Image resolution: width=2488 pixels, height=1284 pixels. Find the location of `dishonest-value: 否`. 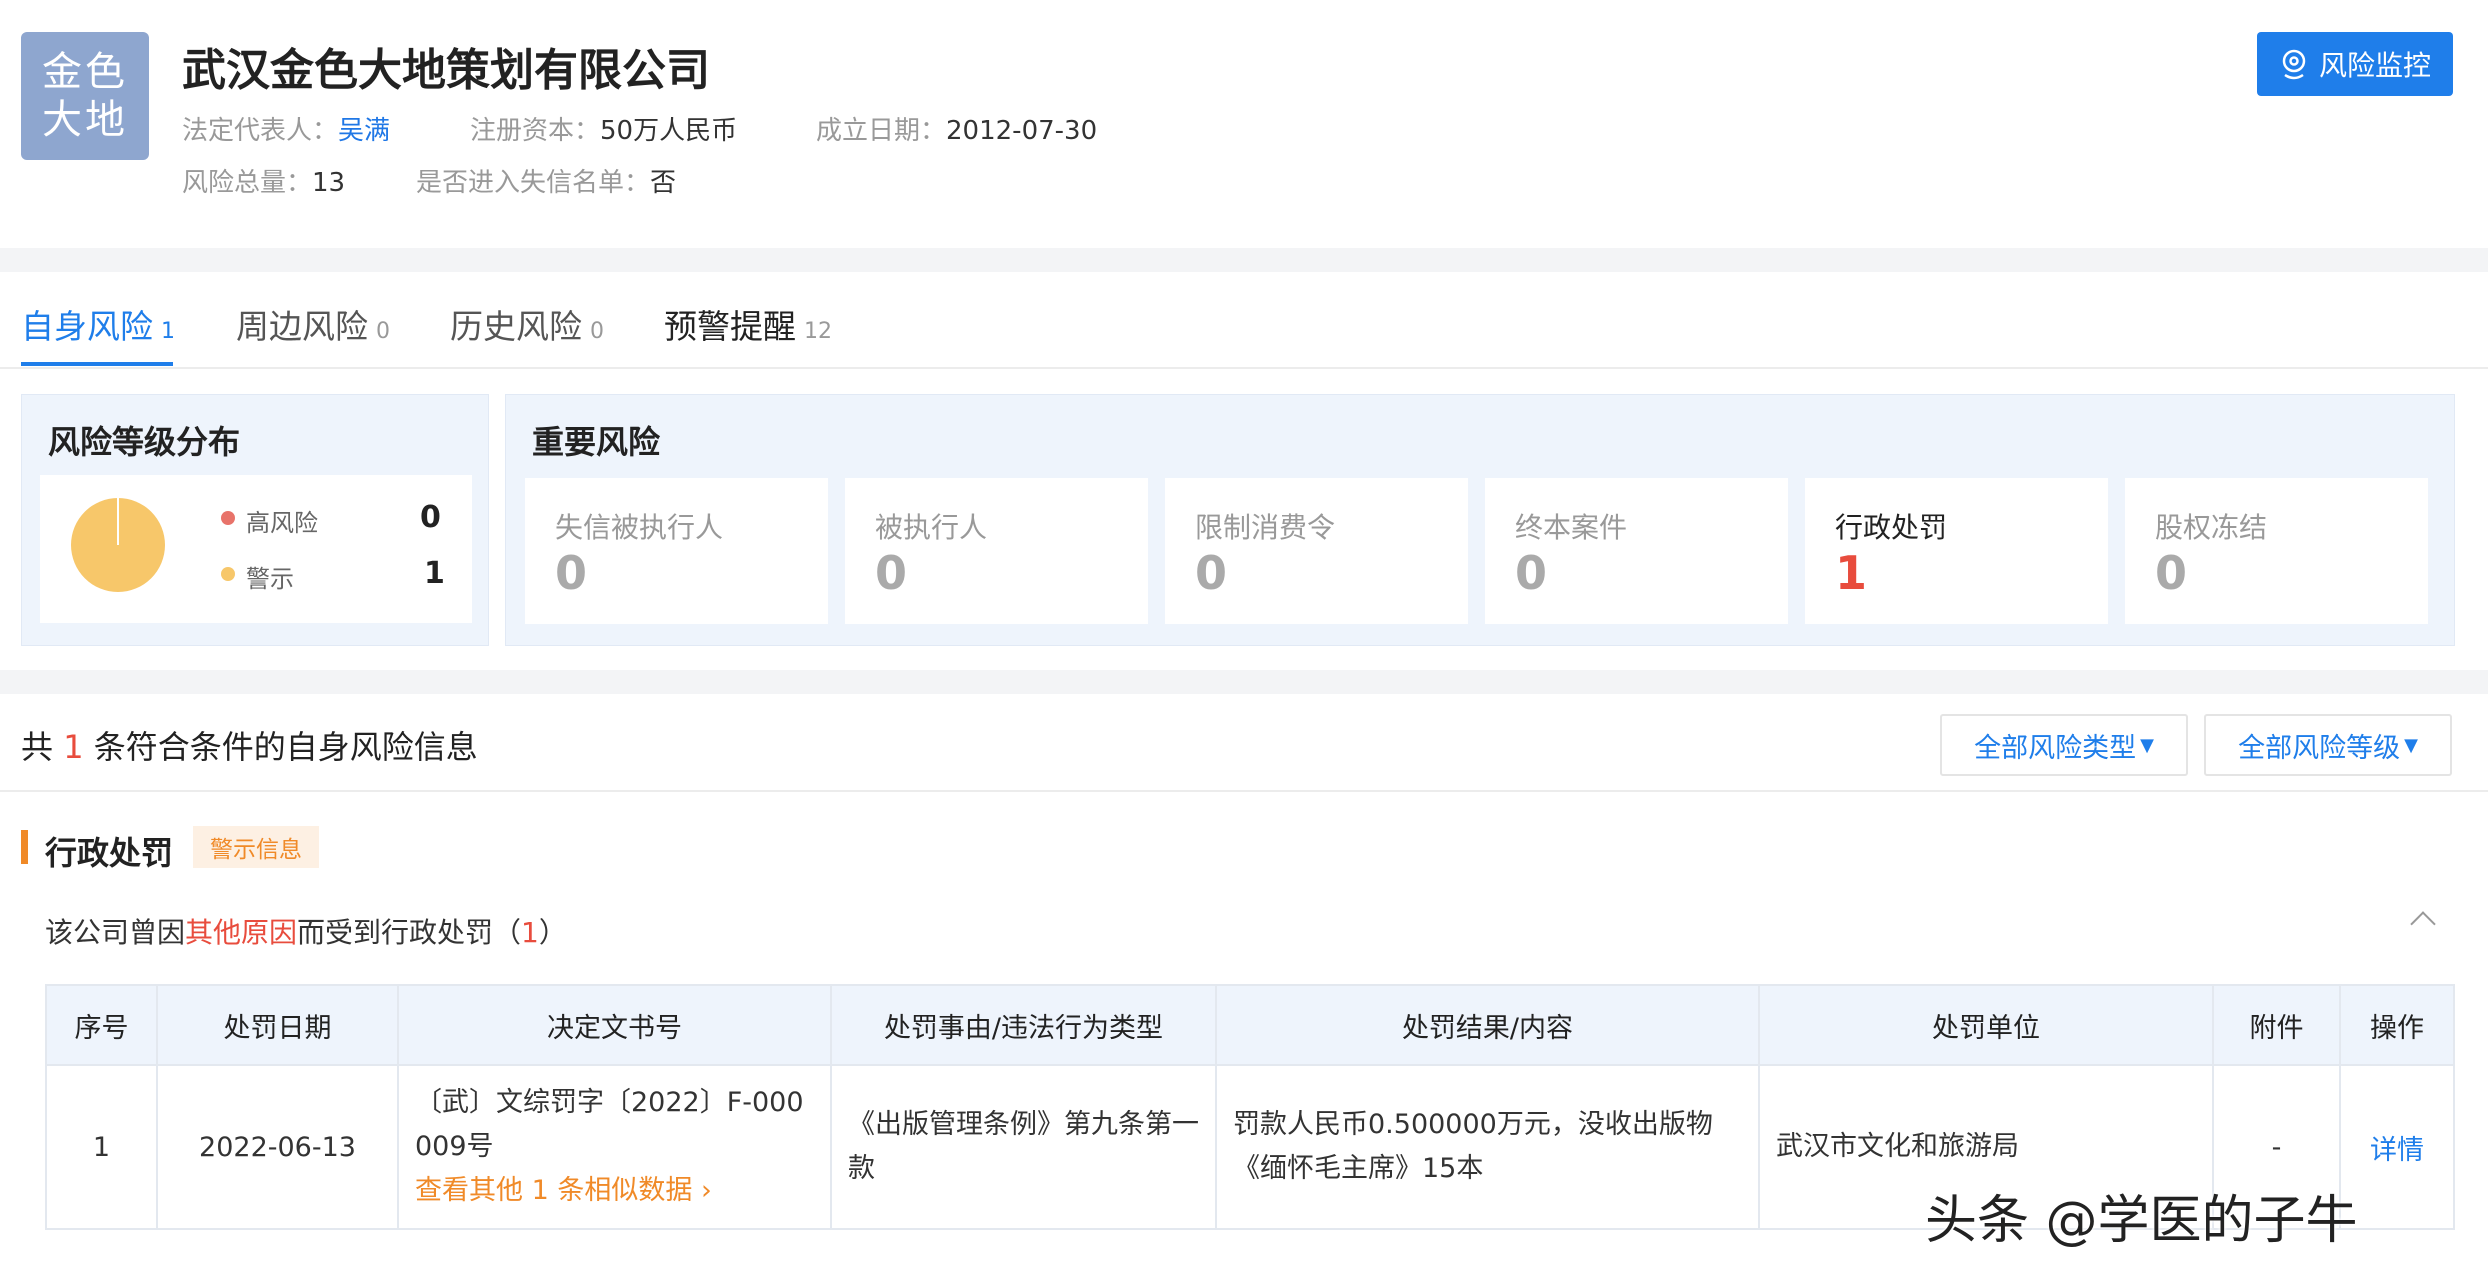

dishonest-value: 否 is located at coordinates (663, 183).